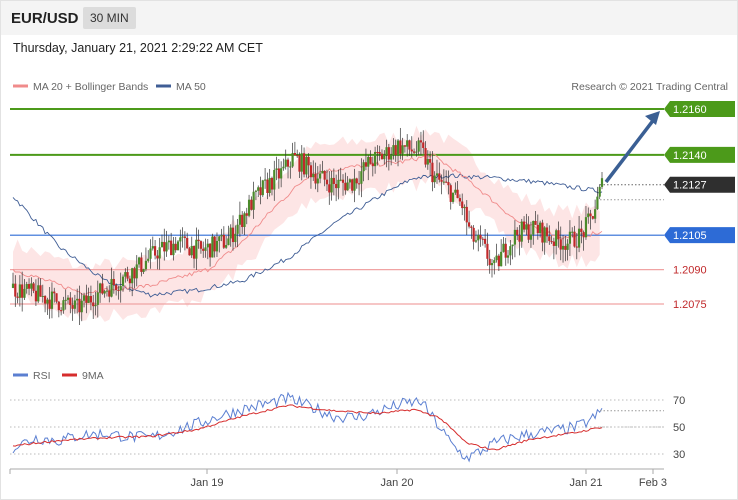 This screenshot has height=500, width=738. I want to click on x-axis: Jan 19 Jan 20 Jan 21 Feb 3, so click(338, 478).